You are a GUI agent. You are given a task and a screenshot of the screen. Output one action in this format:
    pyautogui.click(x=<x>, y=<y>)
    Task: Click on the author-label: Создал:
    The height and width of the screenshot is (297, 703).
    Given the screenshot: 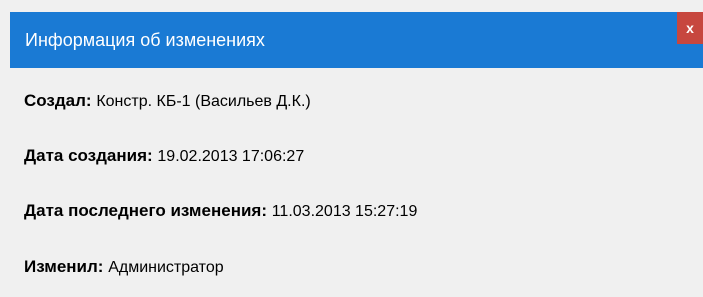 What is the action you would take?
    pyautogui.click(x=60, y=100)
    